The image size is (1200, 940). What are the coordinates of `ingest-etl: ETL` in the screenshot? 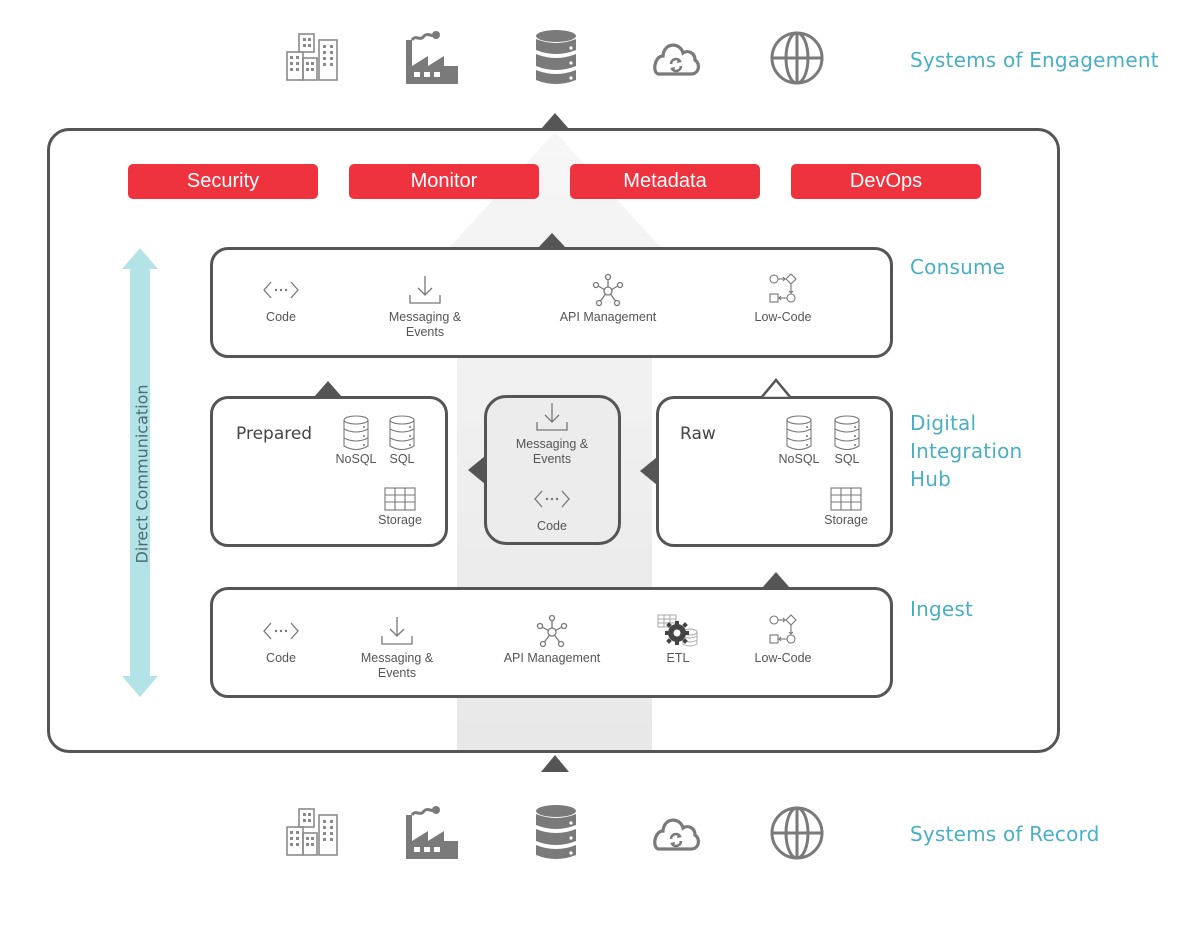 It's located at (678, 640).